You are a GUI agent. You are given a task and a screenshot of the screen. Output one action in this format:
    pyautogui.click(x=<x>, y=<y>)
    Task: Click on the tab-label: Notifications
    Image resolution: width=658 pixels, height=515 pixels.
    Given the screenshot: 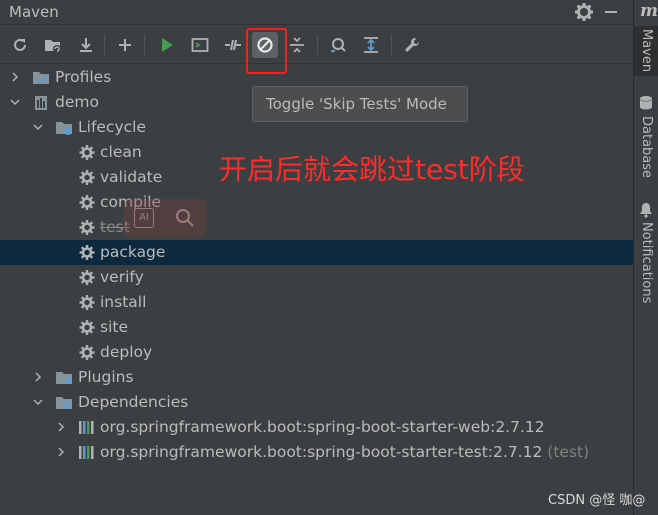 What is the action you would take?
    pyautogui.click(x=646, y=263)
    